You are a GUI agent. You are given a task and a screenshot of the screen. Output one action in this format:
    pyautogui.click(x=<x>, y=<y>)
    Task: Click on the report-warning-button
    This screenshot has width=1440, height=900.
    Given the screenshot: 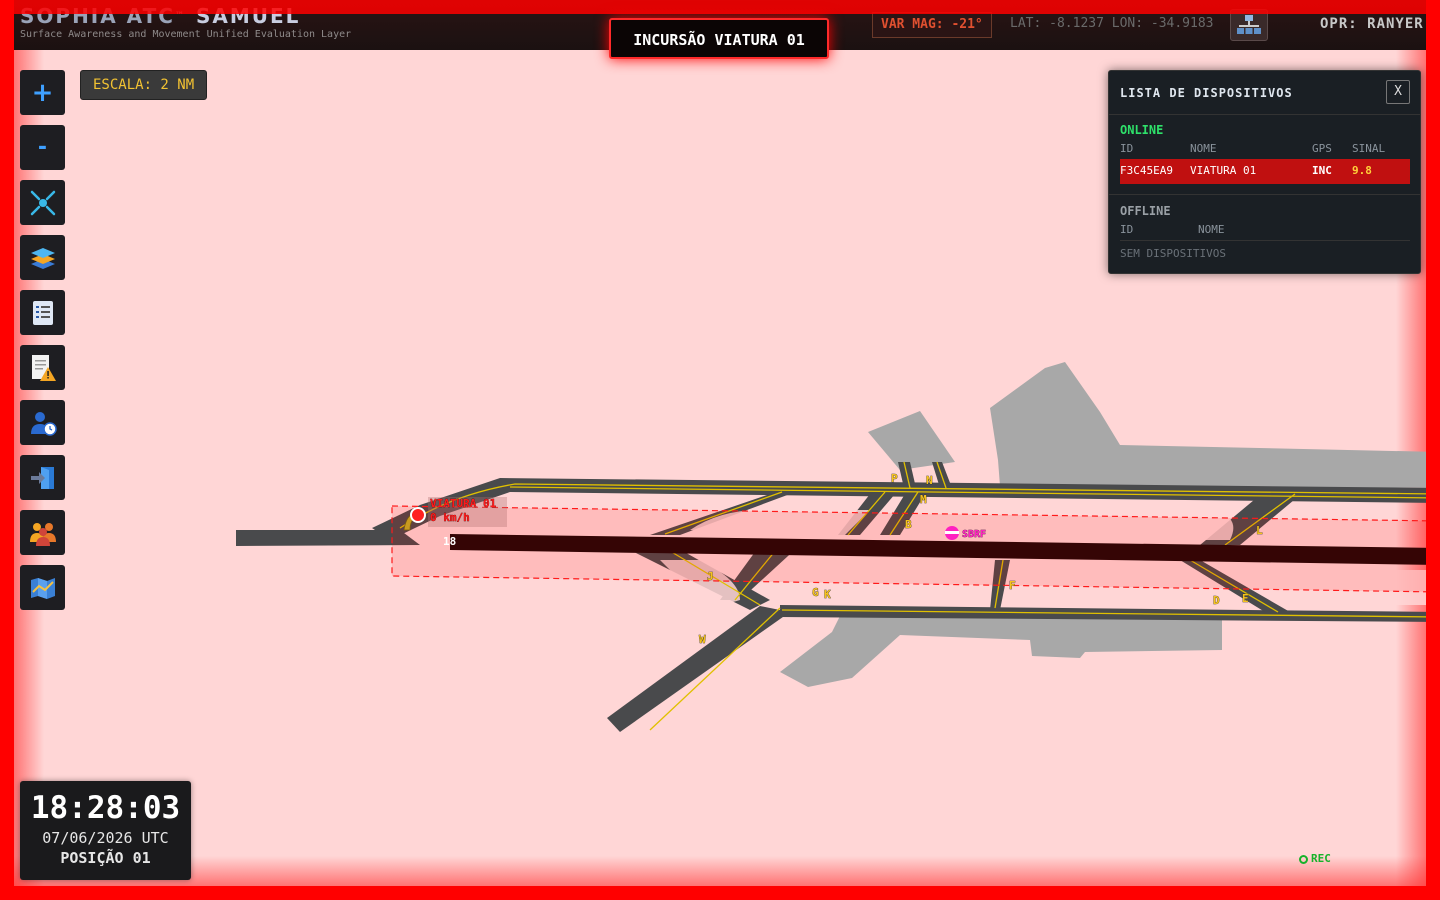 What is the action you would take?
    pyautogui.click(x=42, y=367)
    